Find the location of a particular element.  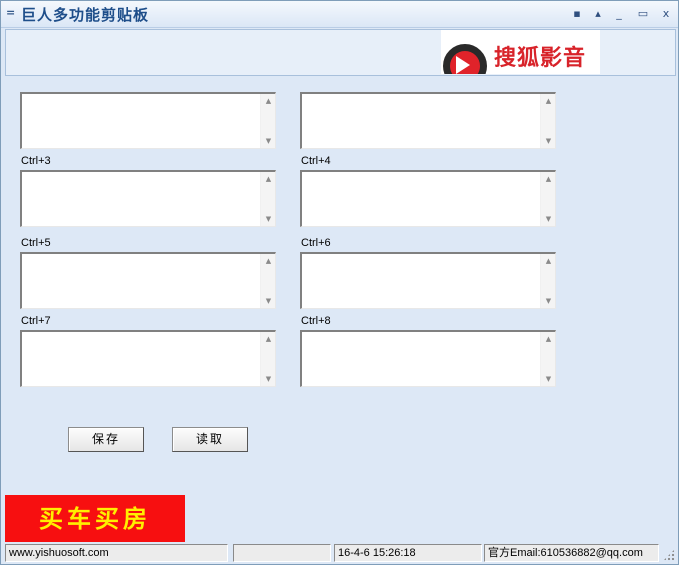

clip-memo-6: ▲ ▼ is located at coordinates (428, 280).